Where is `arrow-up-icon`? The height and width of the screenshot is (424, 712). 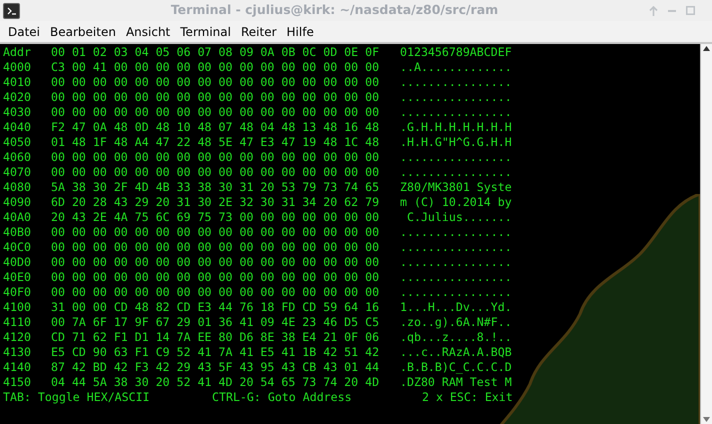 arrow-up-icon is located at coordinates (653, 11).